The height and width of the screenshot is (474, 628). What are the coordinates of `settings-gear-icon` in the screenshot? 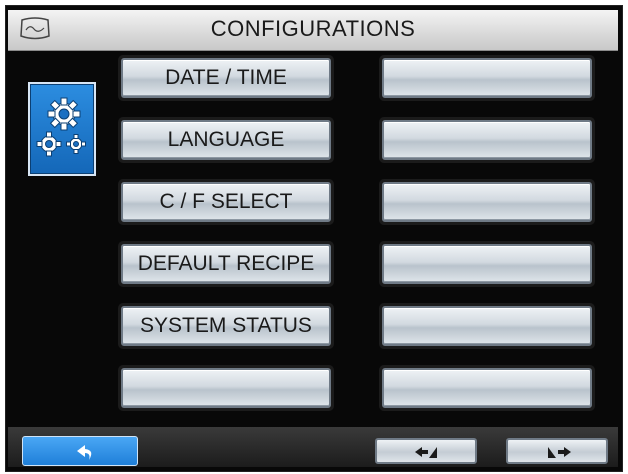 It's located at (62, 129).